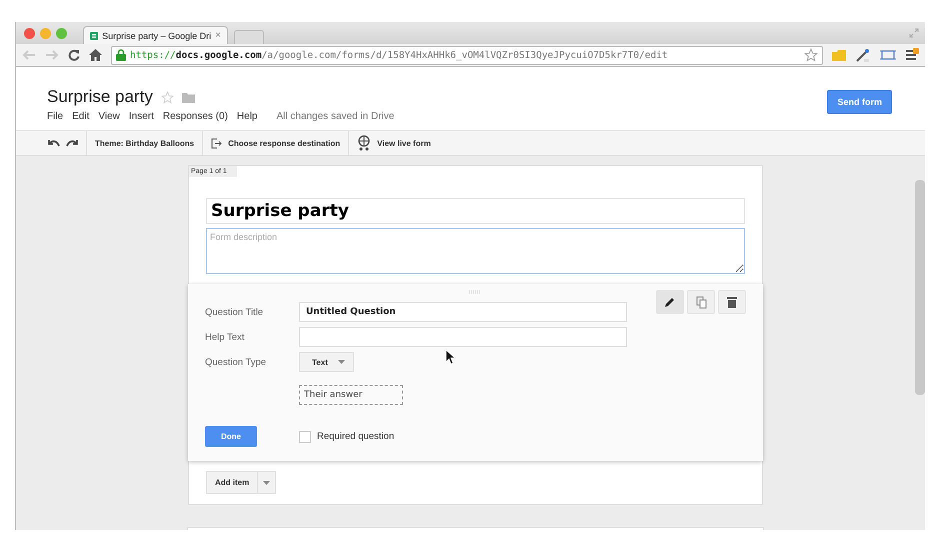 The height and width of the screenshot is (560, 947). Describe the element at coordinates (463, 312) in the screenshot. I see `text-field: Untitled Question` at that location.